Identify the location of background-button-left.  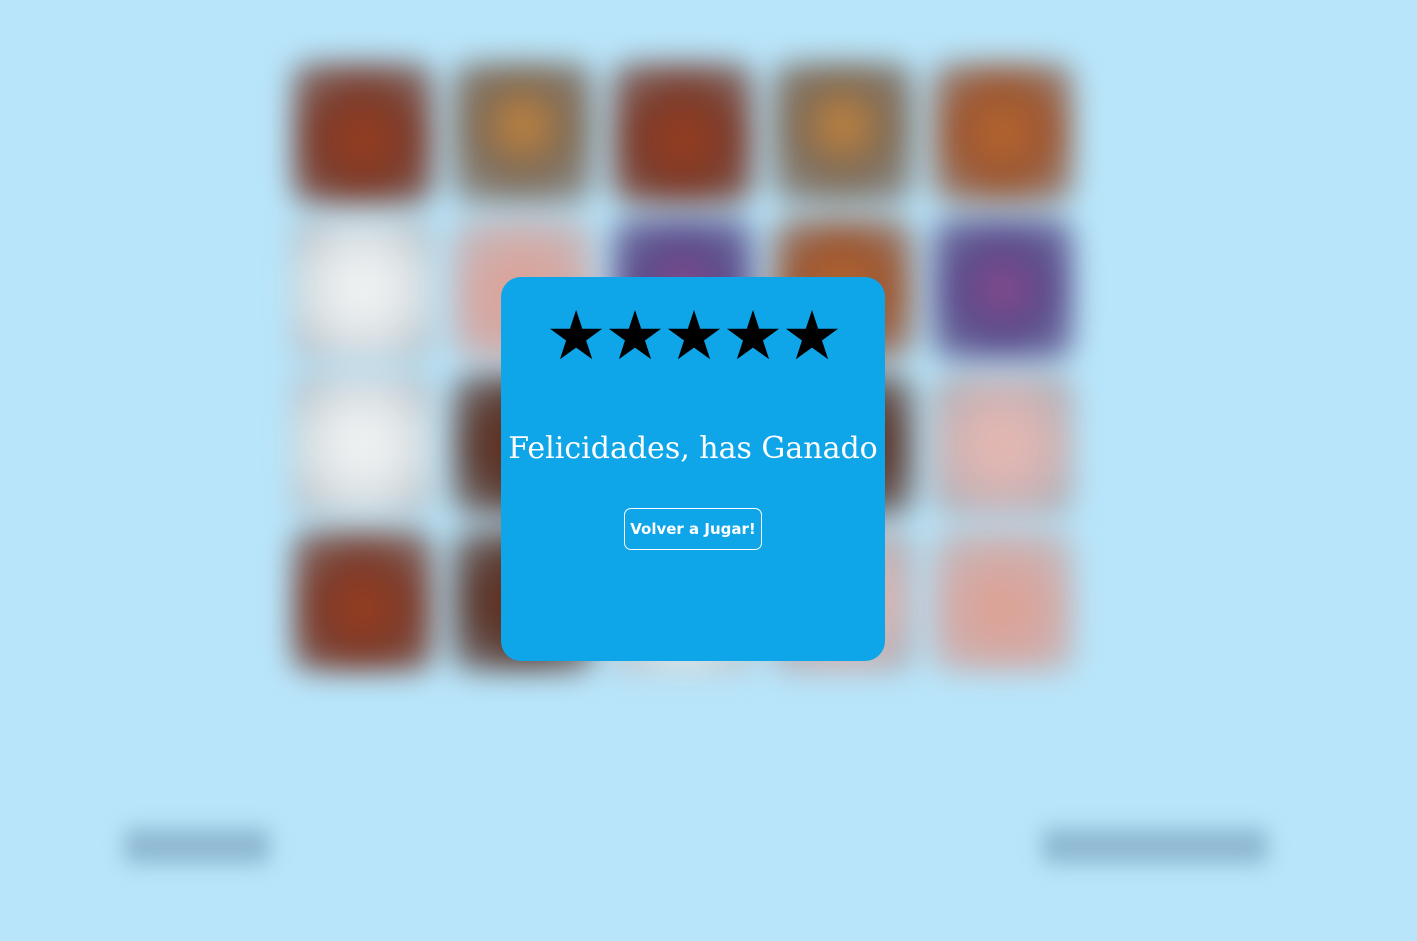
(197, 846).